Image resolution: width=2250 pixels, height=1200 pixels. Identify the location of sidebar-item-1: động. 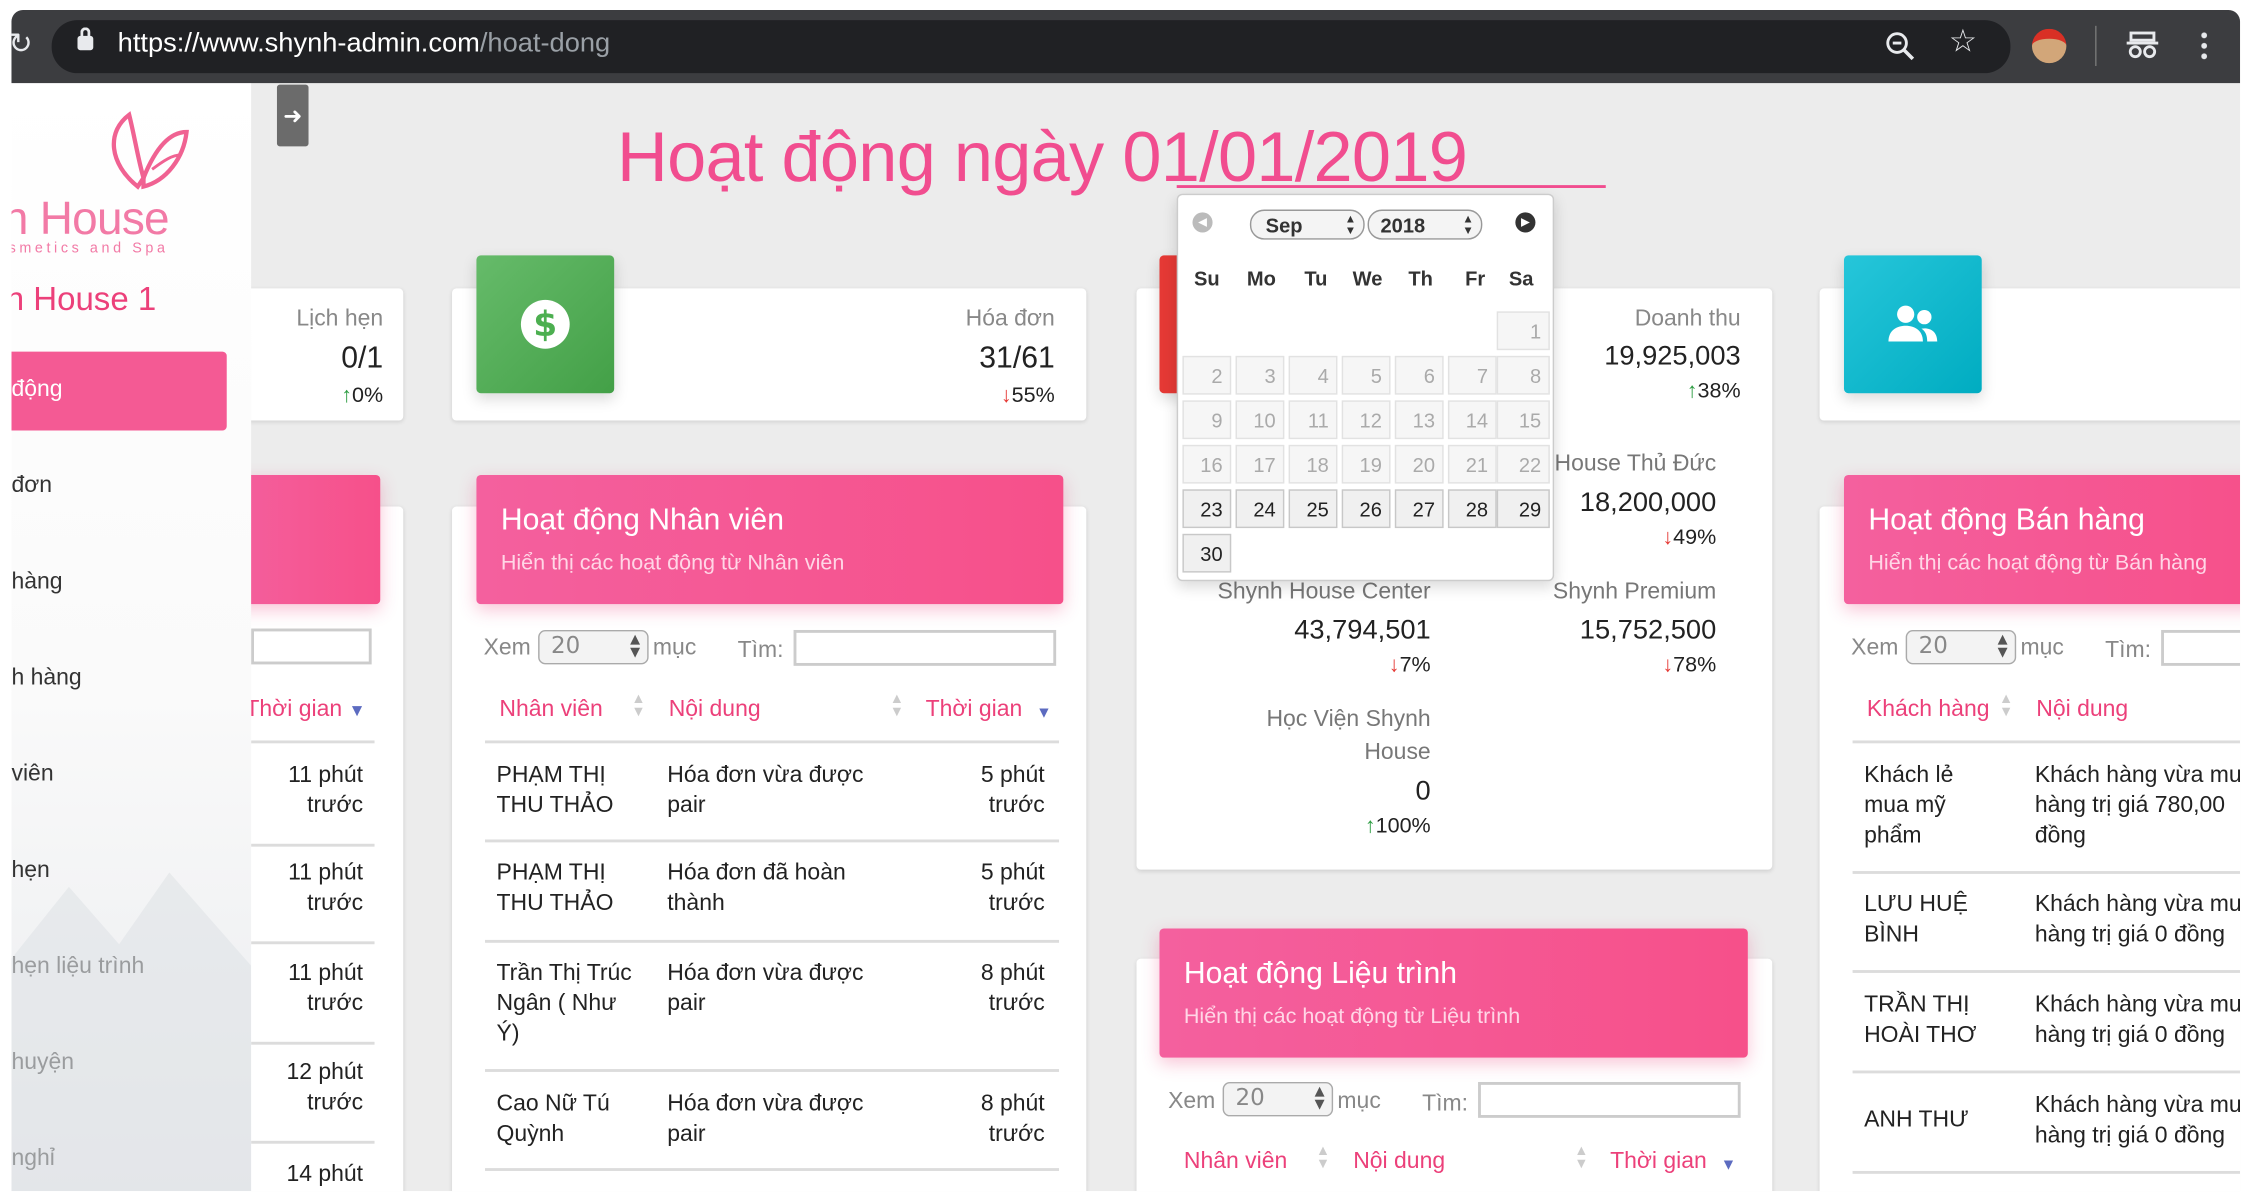
(36, 390).